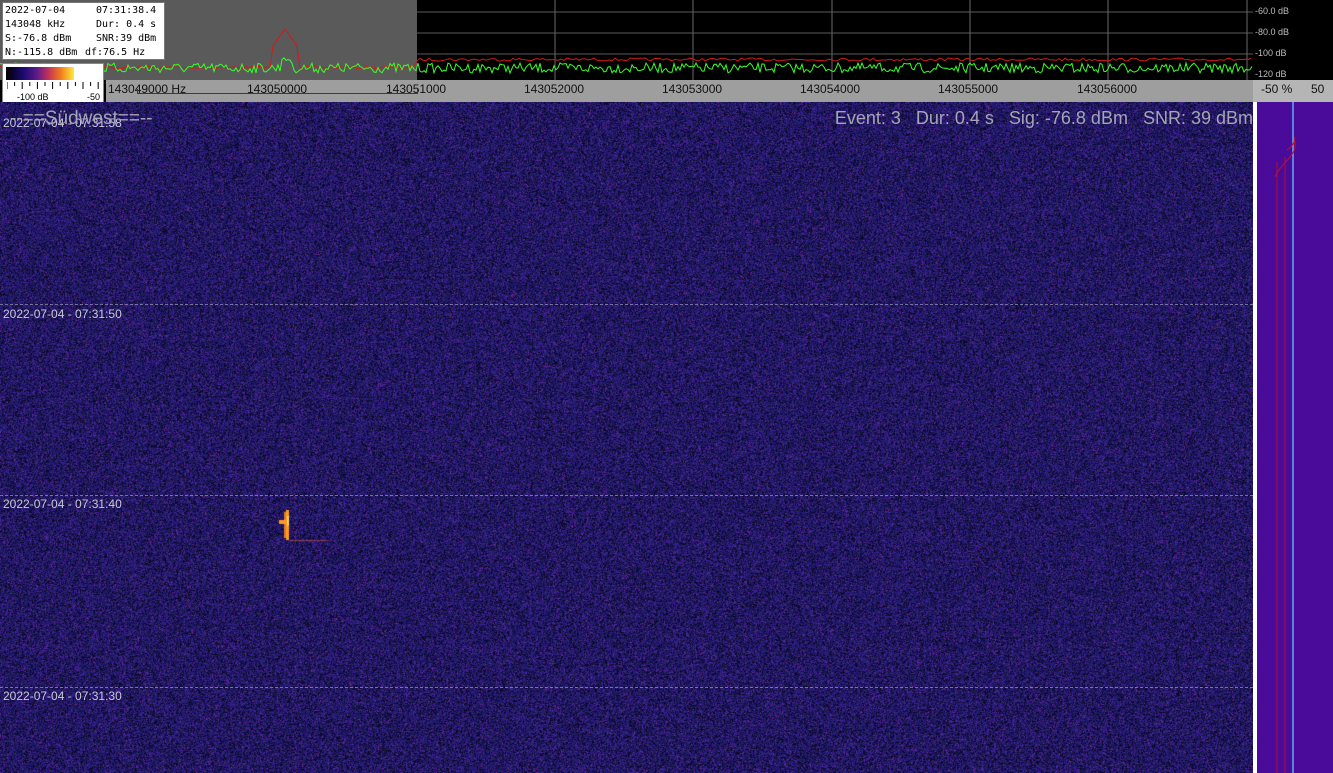 This screenshot has height=773, width=1333. What do you see at coordinates (277, 93) in the screenshot?
I see `bandwidth-marker` at bounding box center [277, 93].